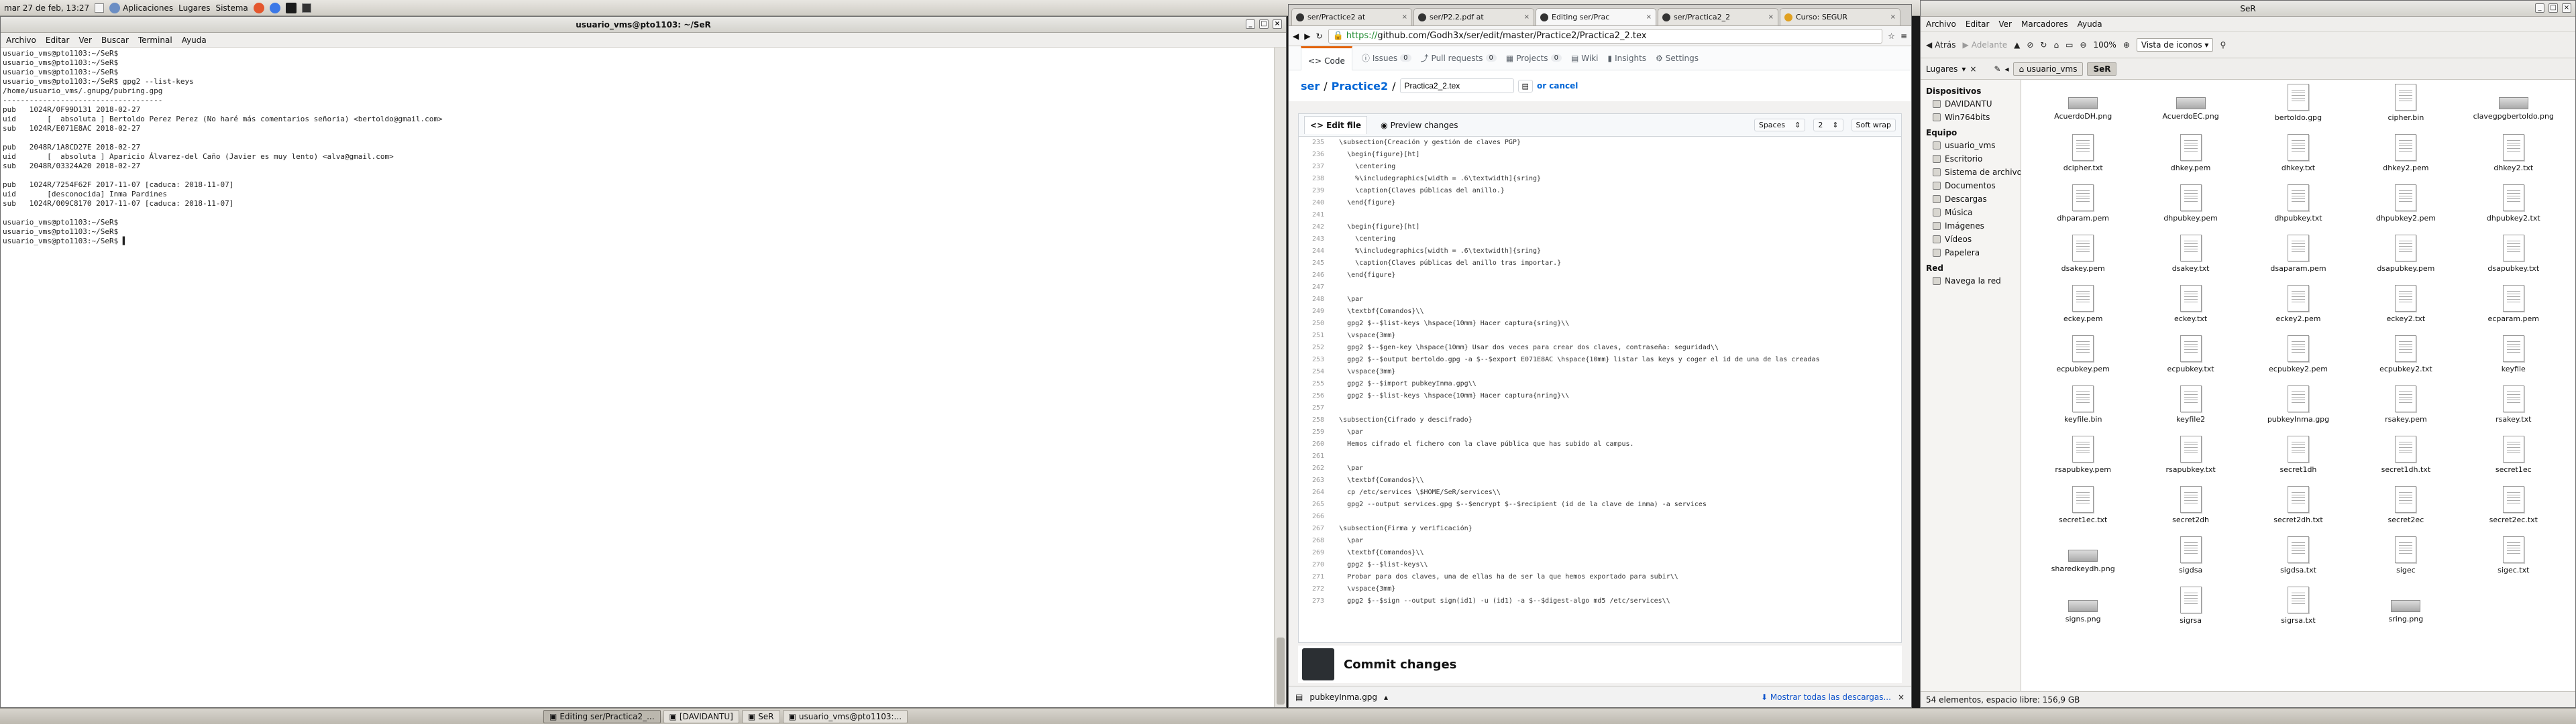 This screenshot has width=2576, height=724. What do you see at coordinates (1600, 167) in the screenshot?
I see `code-line: 237 \centering` at bounding box center [1600, 167].